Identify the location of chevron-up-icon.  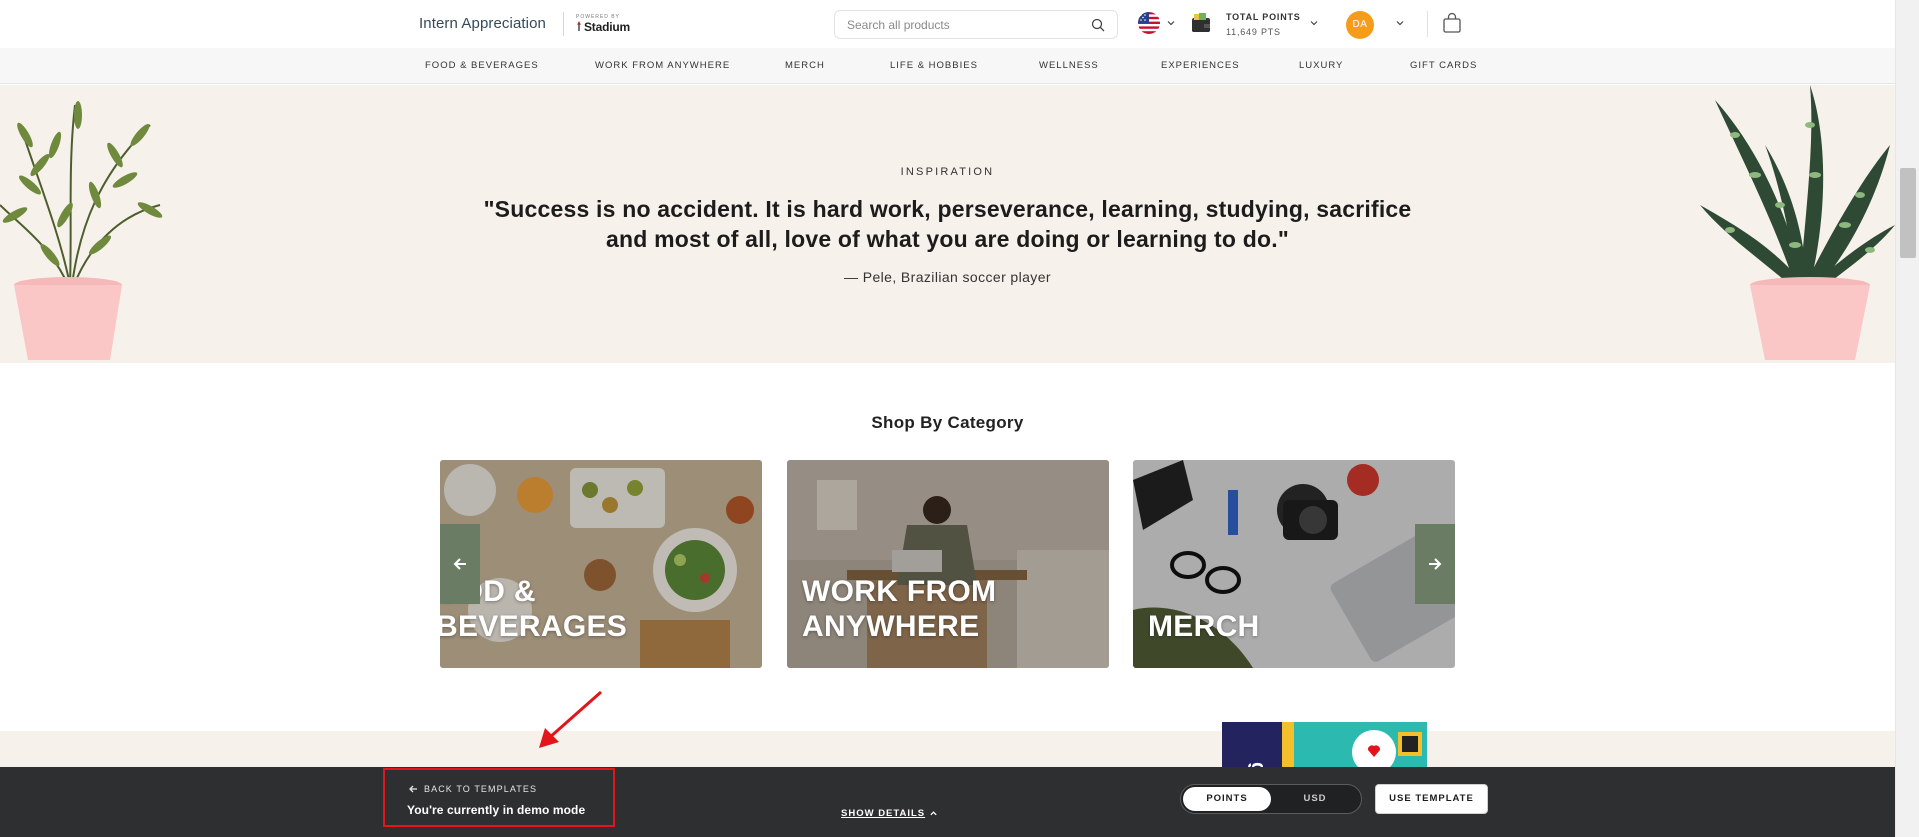
(933, 813).